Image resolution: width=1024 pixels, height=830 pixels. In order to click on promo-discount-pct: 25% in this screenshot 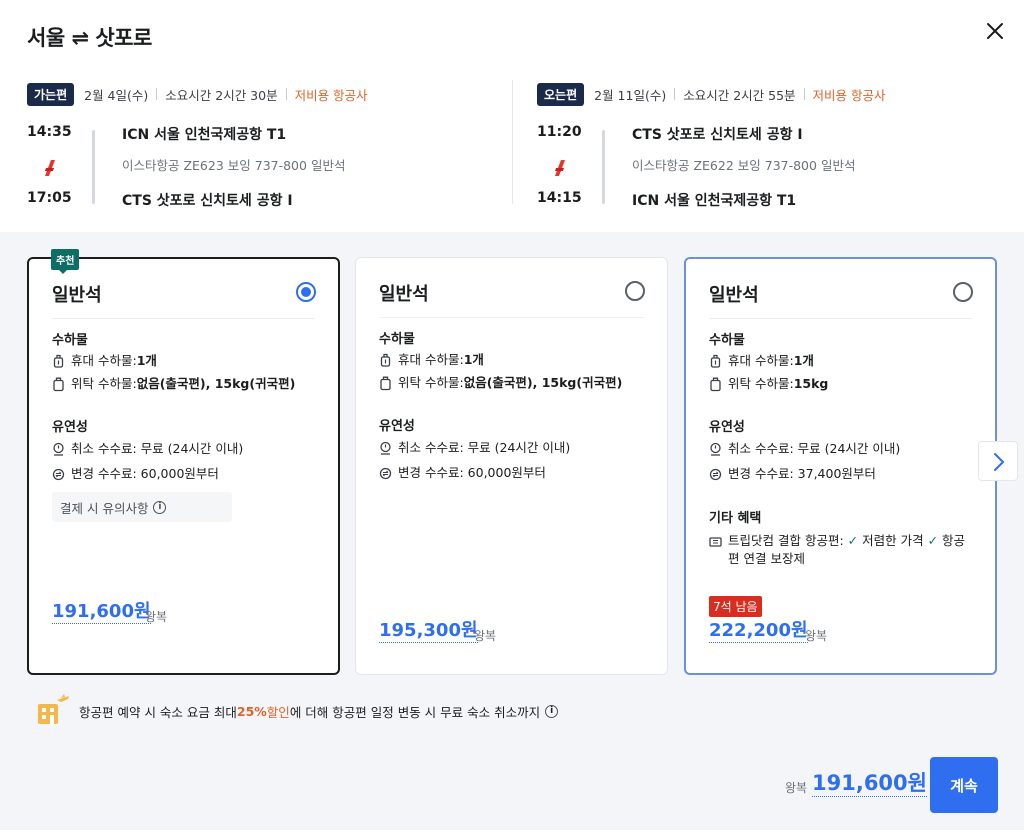, I will do `click(251, 711)`.